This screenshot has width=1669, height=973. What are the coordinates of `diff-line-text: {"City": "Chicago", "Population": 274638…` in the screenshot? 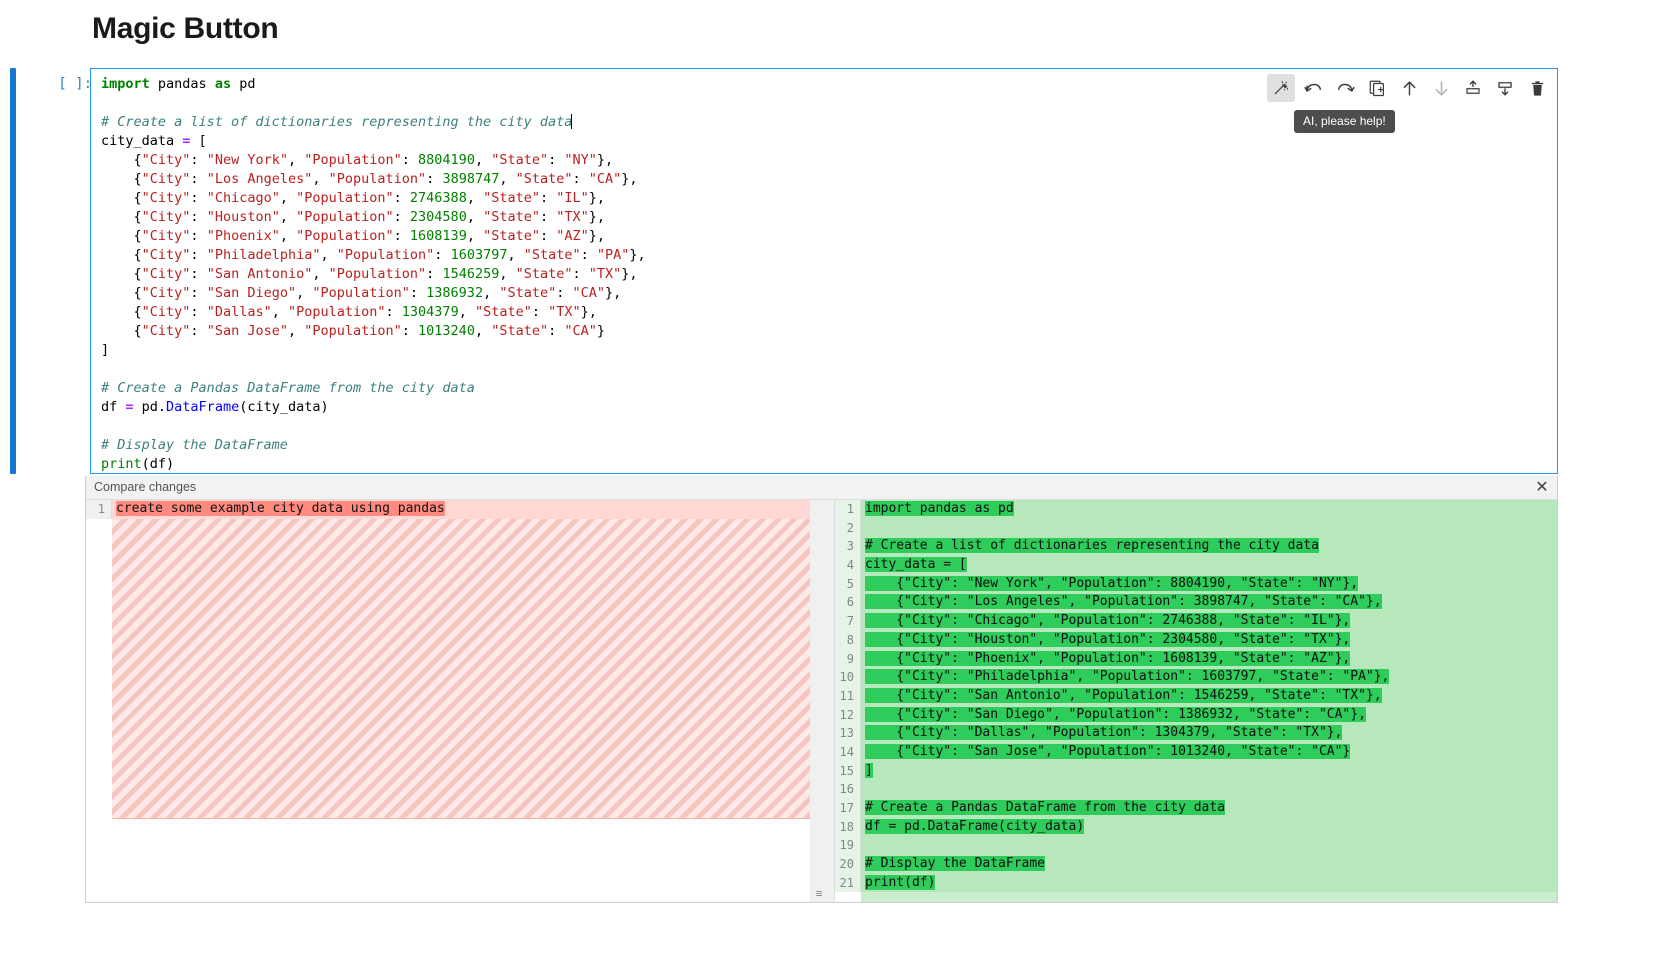 It's located at (1108, 621).